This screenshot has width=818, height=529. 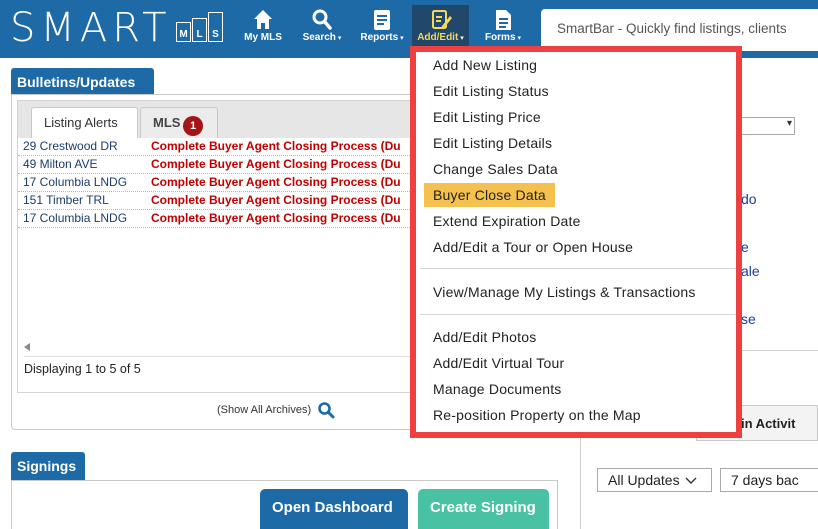 What do you see at coordinates (438, 37) in the screenshot?
I see `nav-add-edit-label: Add/Edit` at bounding box center [438, 37].